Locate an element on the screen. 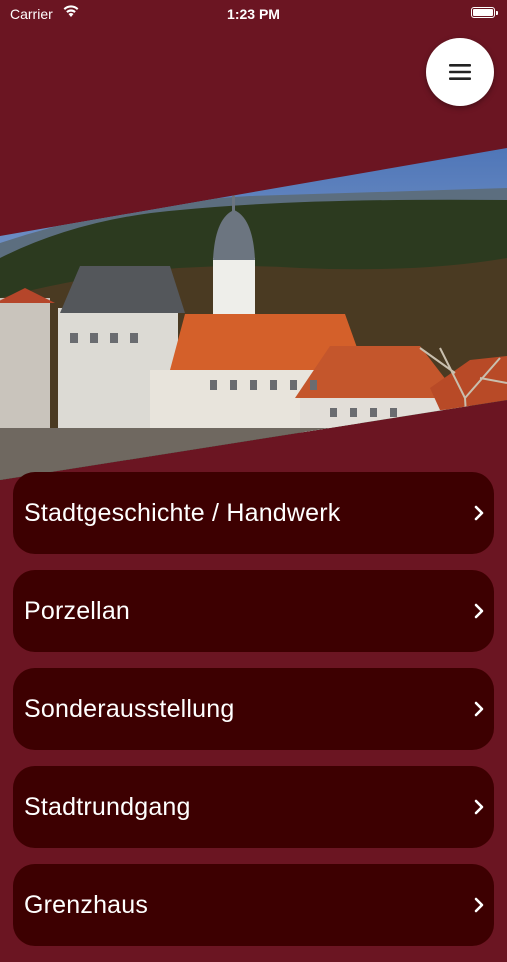 This screenshot has height=962, width=507. menu-item-label: Stadtgeschichte / Handwerk is located at coordinates (182, 513).